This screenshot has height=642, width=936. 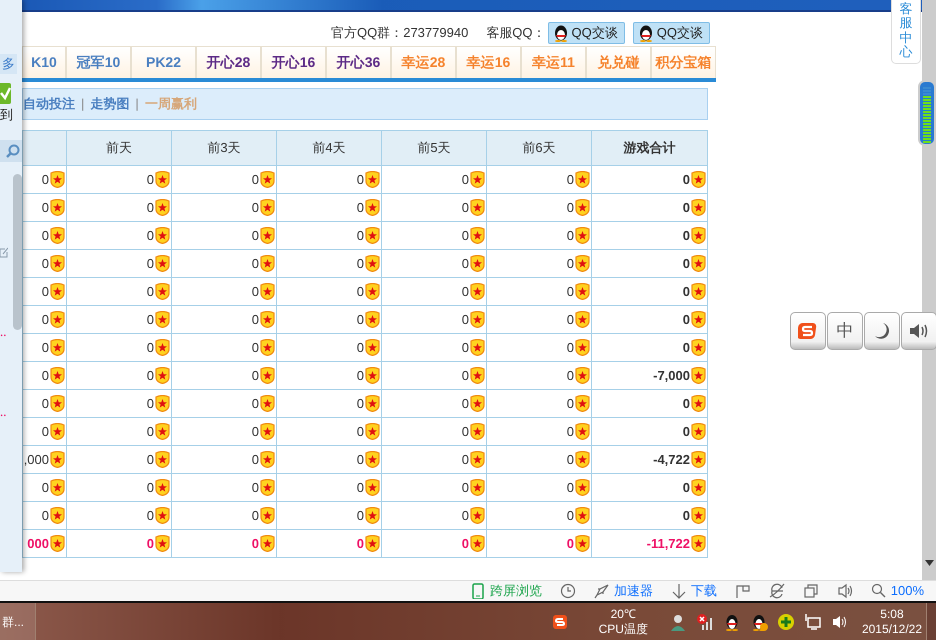 What do you see at coordinates (568, 591) in the screenshot?
I see `clock-icon` at bounding box center [568, 591].